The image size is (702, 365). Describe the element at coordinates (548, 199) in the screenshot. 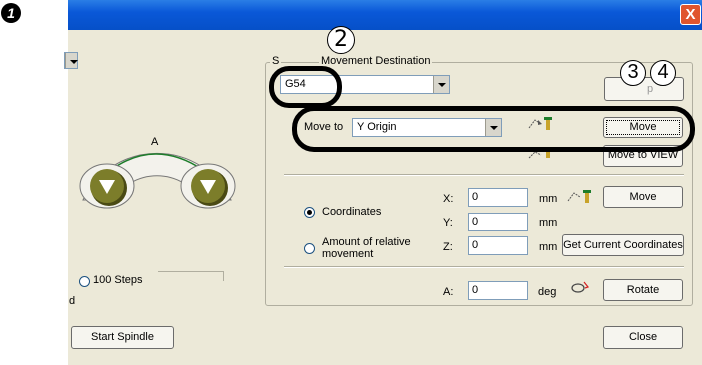

I see `x-unit: mm` at that location.